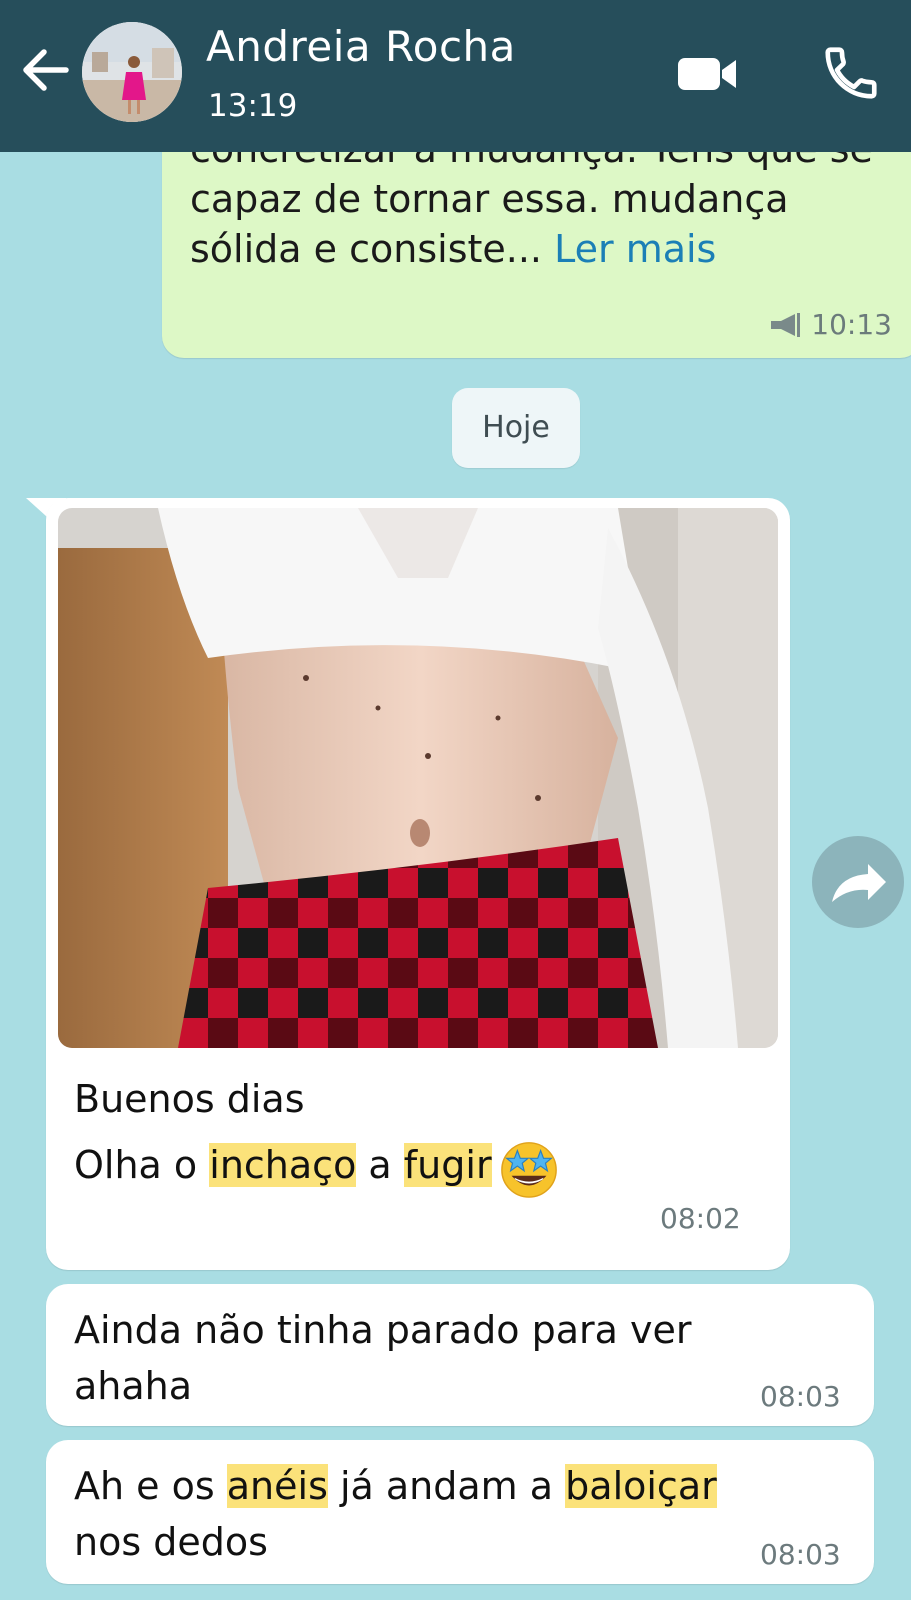  Describe the element at coordinates (700, 1218) in the screenshot. I see `message-time: 08:02` at that location.